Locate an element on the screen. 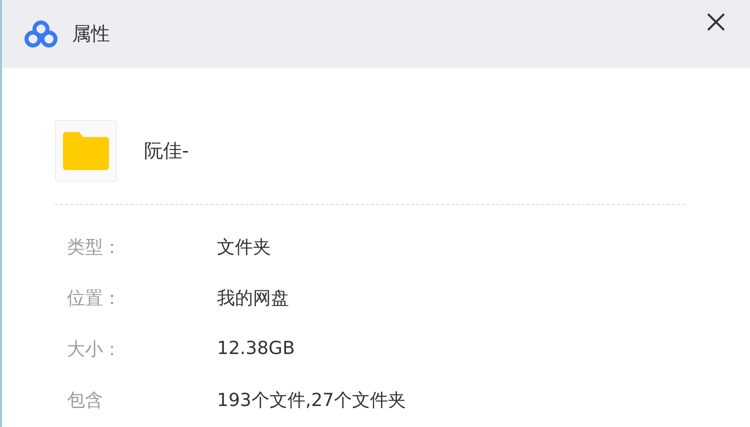 The image size is (750, 427). property-value: 我的网盘 is located at coordinates (253, 298).